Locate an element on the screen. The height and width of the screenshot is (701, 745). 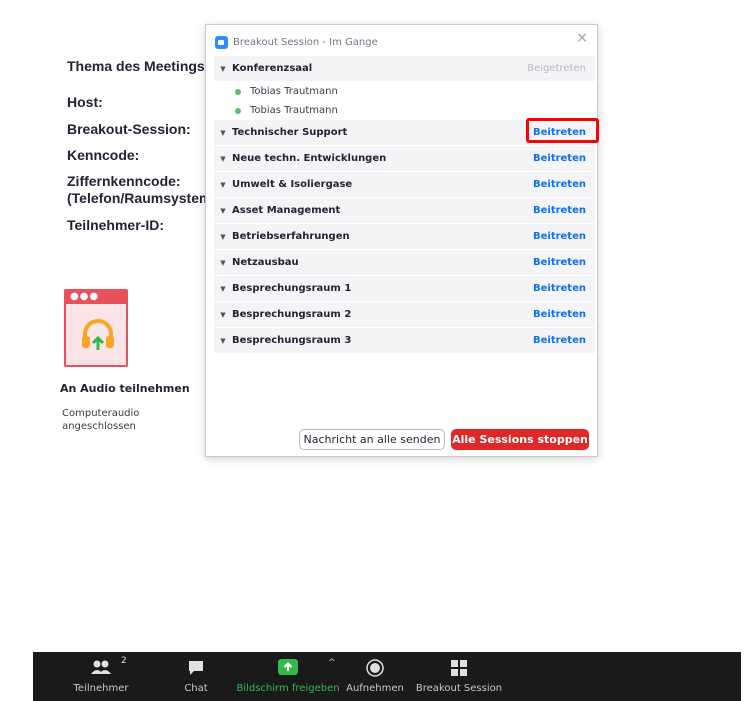
breakout-grid-icon is located at coordinates (459, 668).